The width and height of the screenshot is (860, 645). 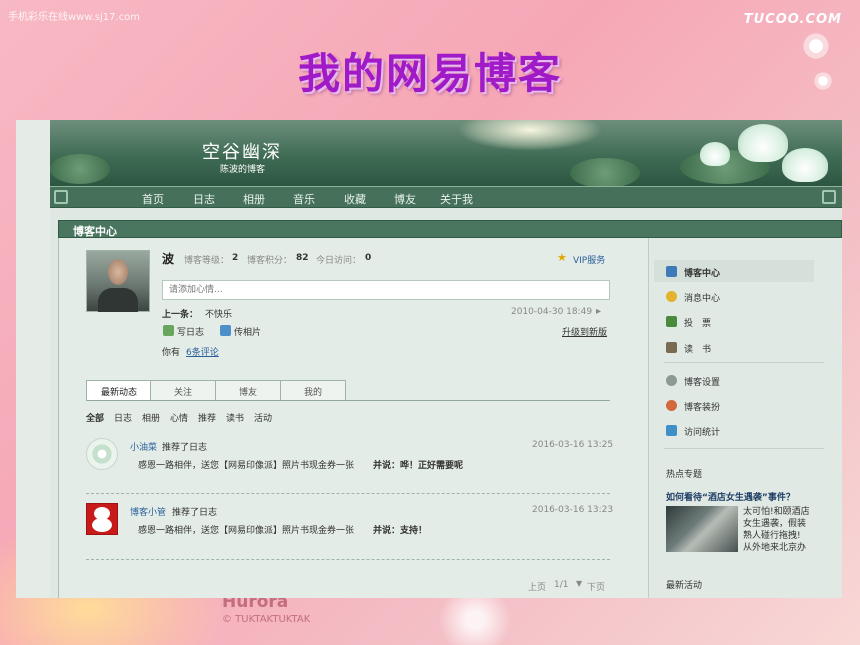 I want to click on book-icon, so click(x=671, y=347).